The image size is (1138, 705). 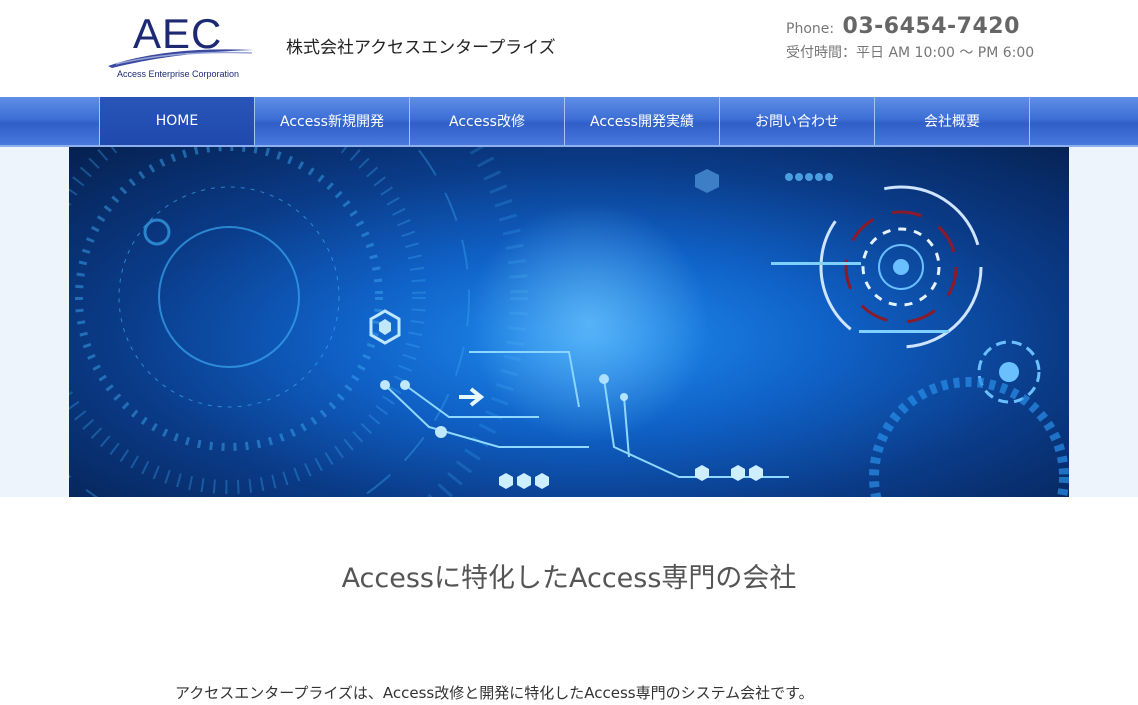 What do you see at coordinates (487, 121) in the screenshot?
I see `nav-item-modification: Access改修` at bounding box center [487, 121].